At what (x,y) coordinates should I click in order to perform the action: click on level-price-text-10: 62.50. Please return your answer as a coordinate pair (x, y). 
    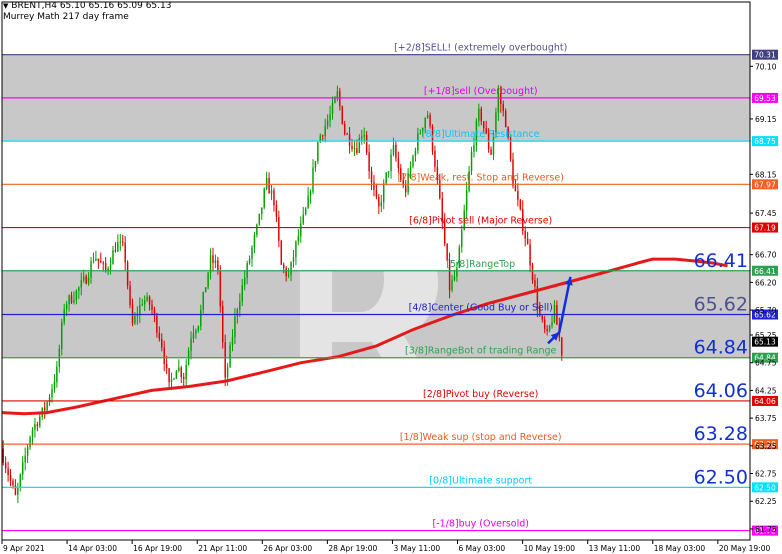
    Looking at the image, I should click on (765, 487).